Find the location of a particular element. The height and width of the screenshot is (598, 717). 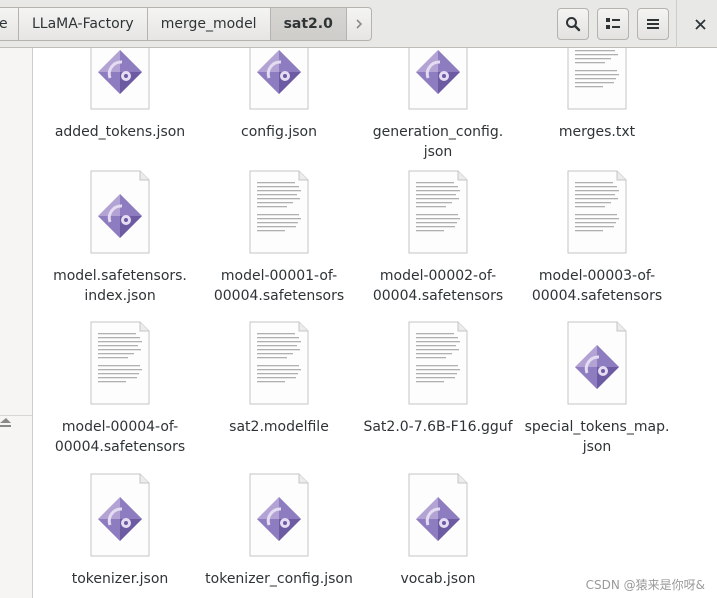

file-name-label: Sat2.0-7.6B-F16.gguf is located at coordinates (438, 427).